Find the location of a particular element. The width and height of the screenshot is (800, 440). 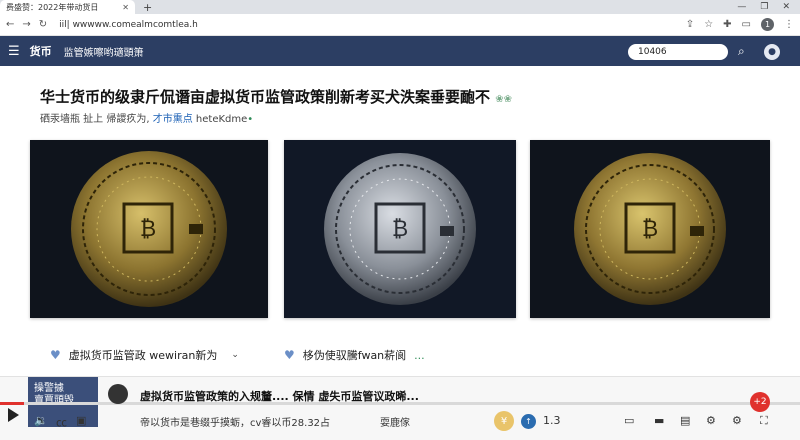

more-menu-icon: ⋮ is located at coordinates (789, 24).